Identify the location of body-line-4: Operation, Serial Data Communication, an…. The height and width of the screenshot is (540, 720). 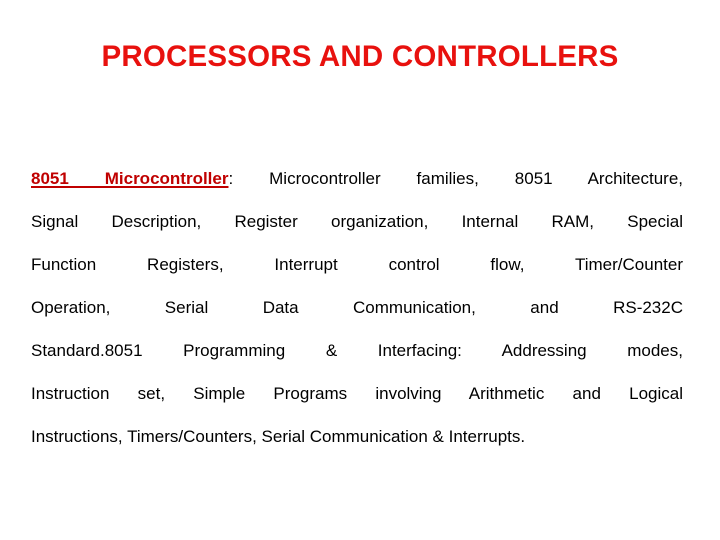
(357, 307).